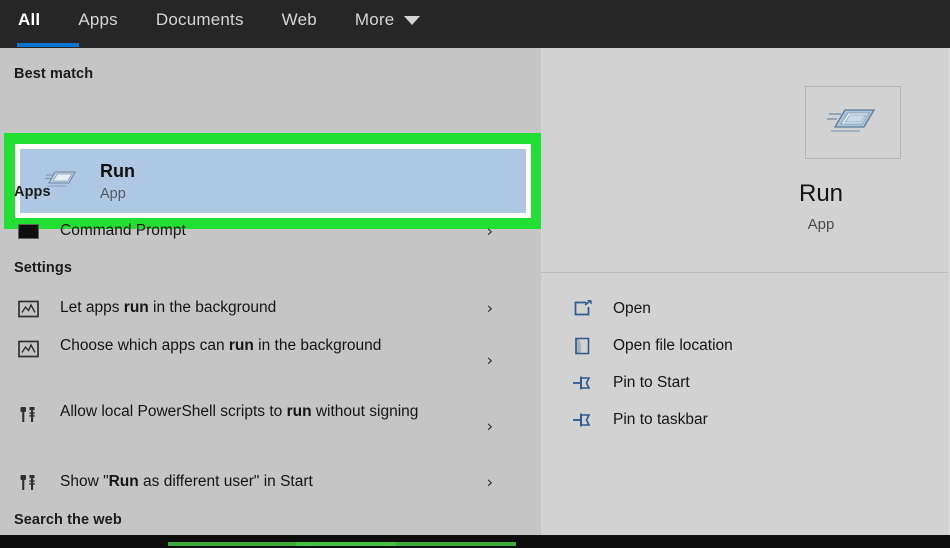  What do you see at coordinates (821, 224) in the screenshot?
I see `preview-app-subtitle: App` at bounding box center [821, 224].